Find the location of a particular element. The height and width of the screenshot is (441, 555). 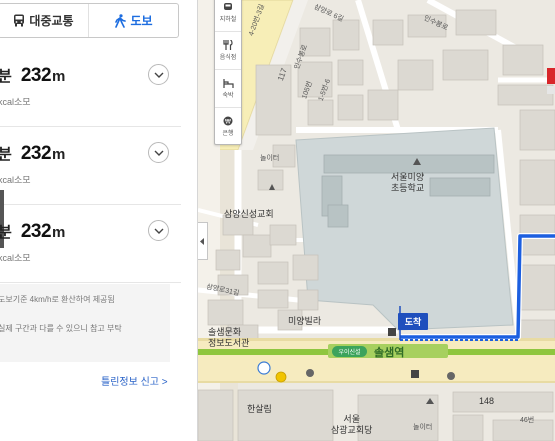

category-subway: 지하철 is located at coordinates (228, 15).